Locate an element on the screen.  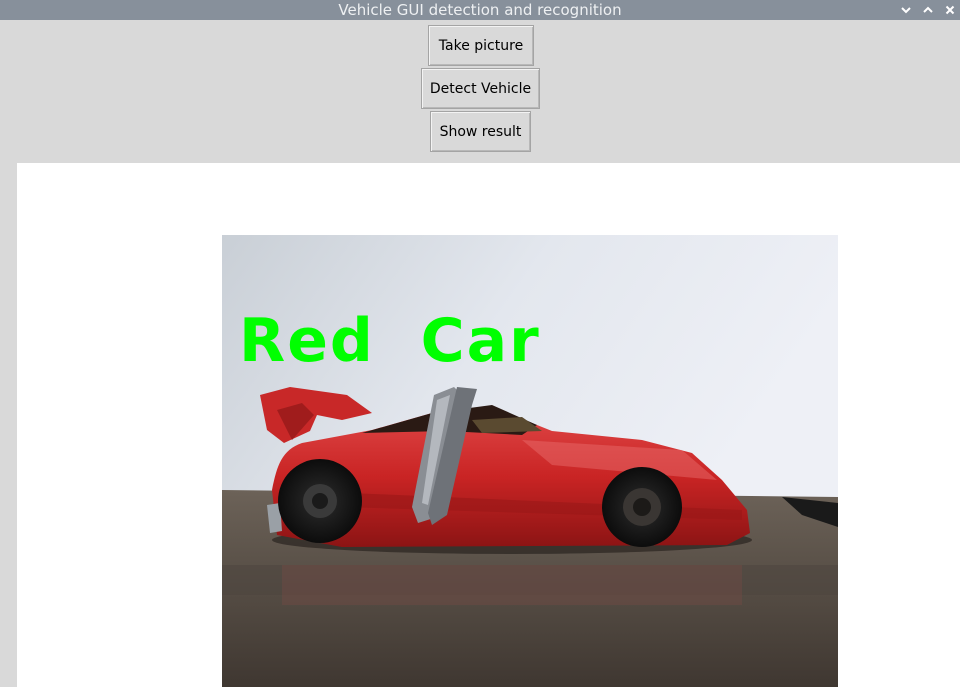
title-bar: Vehicle GUI detection and recognition is located at coordinates (480, 10).